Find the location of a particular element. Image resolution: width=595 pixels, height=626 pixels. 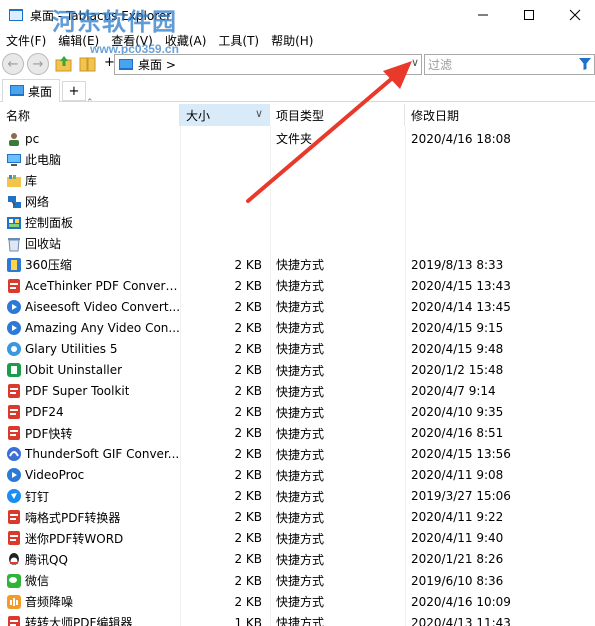

file-row: 微信 2 KB 快捷方式 2019/6/10 8:36 is located at coordinates (297, 580).